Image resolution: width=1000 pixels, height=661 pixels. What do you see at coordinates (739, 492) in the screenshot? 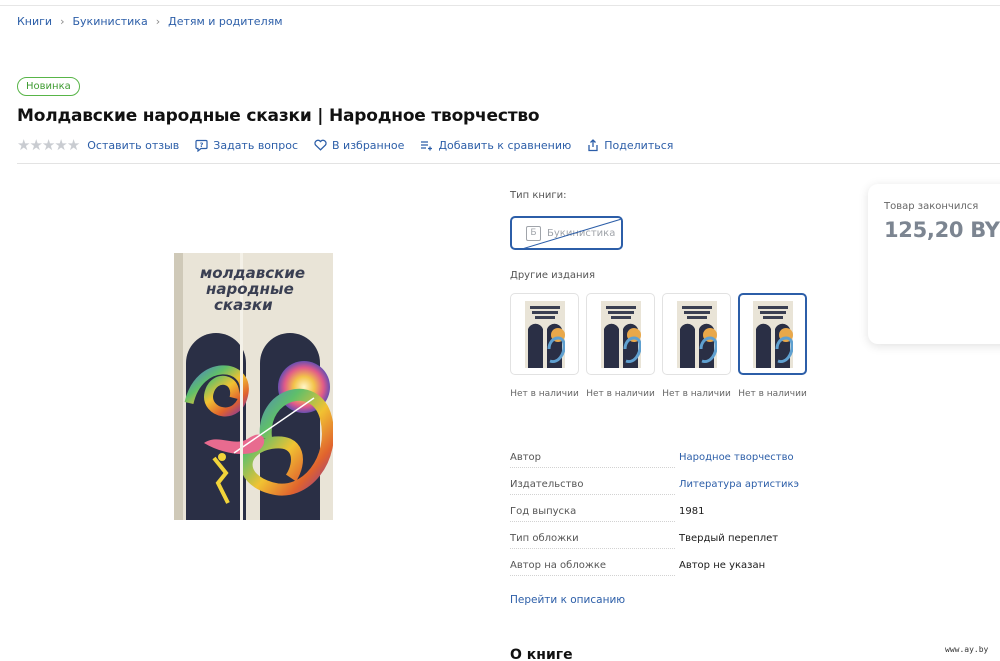
I see `spec-publisher-link: Литература артистикэ` at bounding box center [739, 492].